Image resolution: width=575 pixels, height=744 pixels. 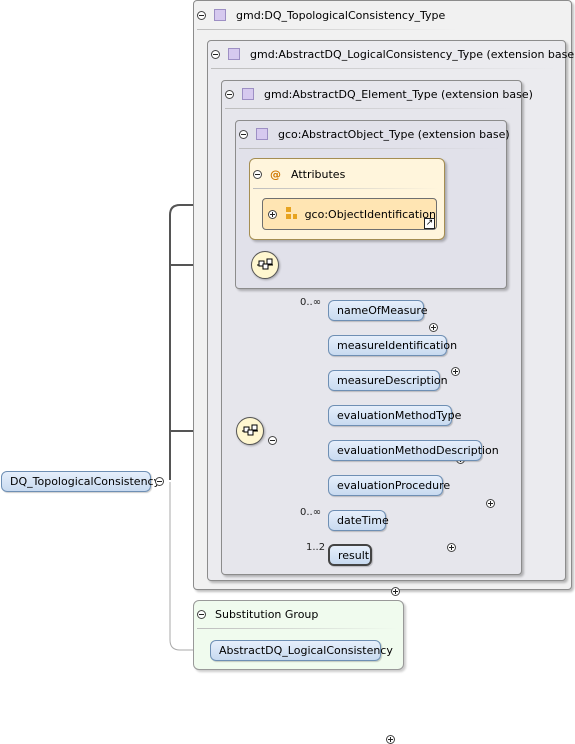 What do you see at coordinates (382, 310) in the screenshot?
I see `element-label: nameOfMeasure` at bounding box center [382, 310].